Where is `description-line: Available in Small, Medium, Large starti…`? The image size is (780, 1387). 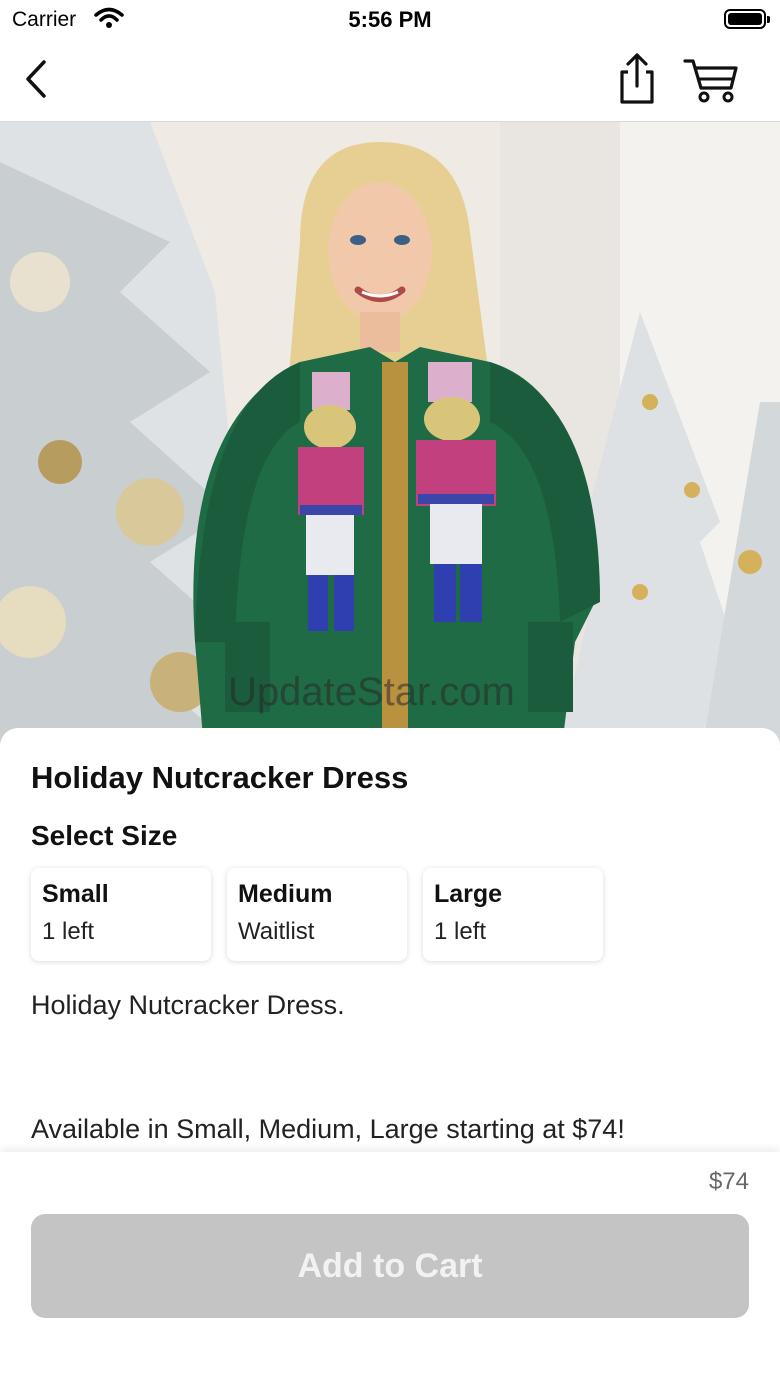 description-line: Available in Small, Medium, Large starti… is located at coordinates (328, 1129).